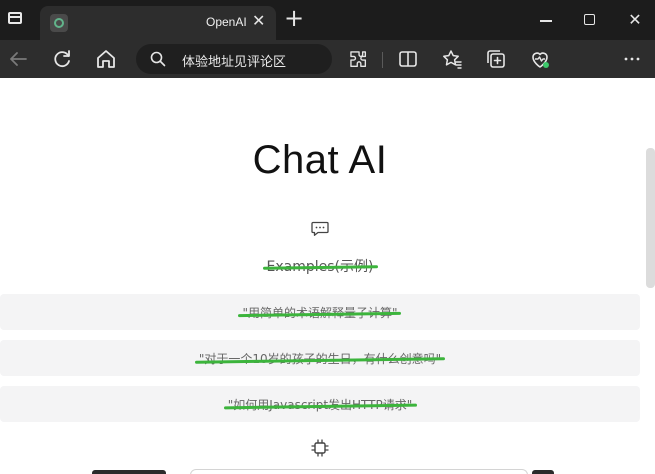  What do you see at coordinates (294, 18) in the screenshot?
I see `new-tab-button: +` at bounding box center [294, 18].